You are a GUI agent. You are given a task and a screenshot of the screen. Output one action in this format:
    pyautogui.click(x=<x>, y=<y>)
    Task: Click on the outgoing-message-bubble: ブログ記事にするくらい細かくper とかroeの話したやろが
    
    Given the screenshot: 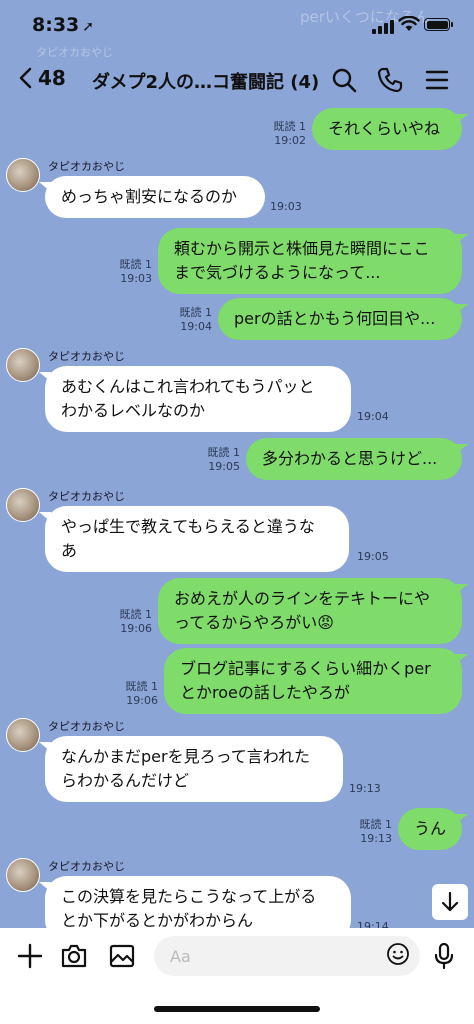 What is the action you would take?
    pyautogui.click(x=316, y=681)
    